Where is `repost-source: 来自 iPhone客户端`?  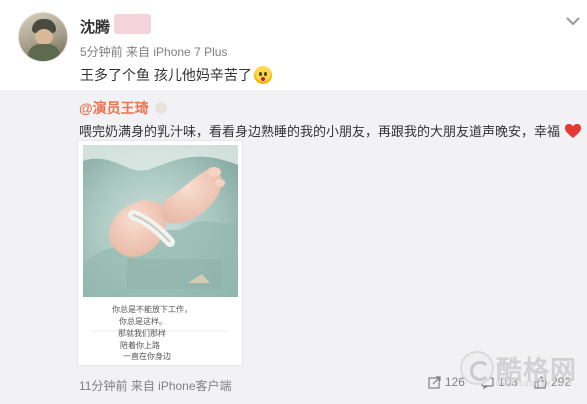
repost-source: 来自 iPhone客户端 is located at coordinates (181, 386).